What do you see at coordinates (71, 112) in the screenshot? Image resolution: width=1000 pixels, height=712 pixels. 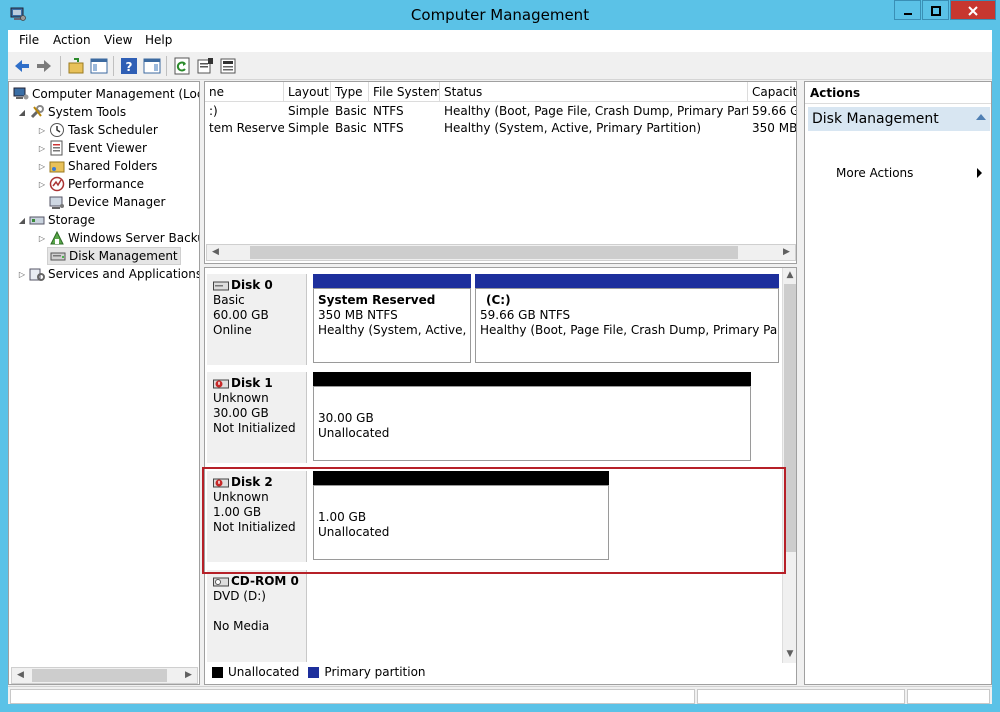 I see `tree-item-system-tools: ◢ System Tools` at bounding box center [71, 112].